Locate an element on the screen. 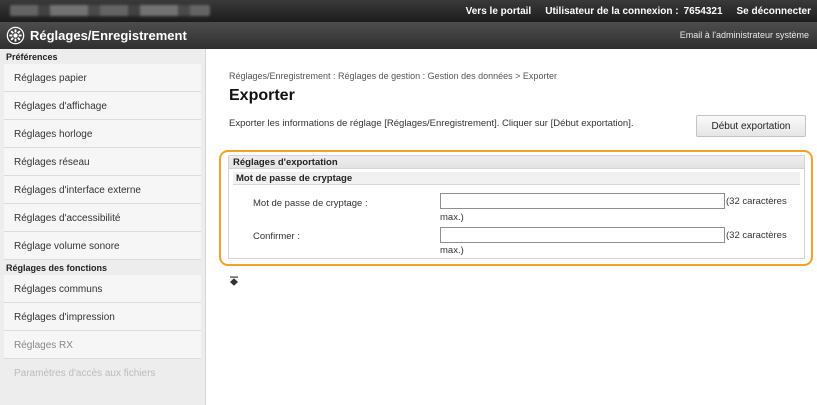 The image size is (817, 405). sidebar-item-clock: Réglages horloge is located at coordinates (102, 134).